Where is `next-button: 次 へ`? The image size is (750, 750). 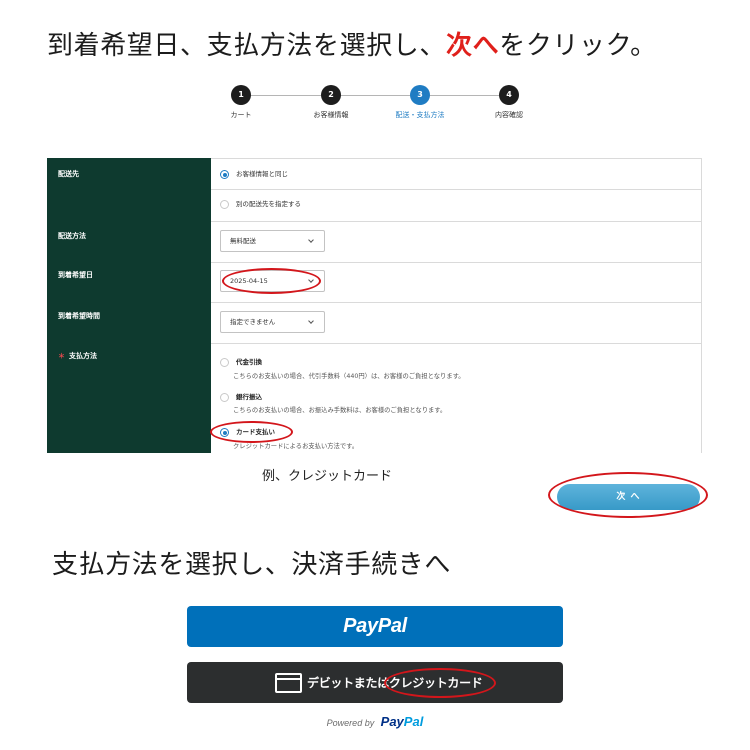
next-button: 次 へ is located at coordinates (628, 495).